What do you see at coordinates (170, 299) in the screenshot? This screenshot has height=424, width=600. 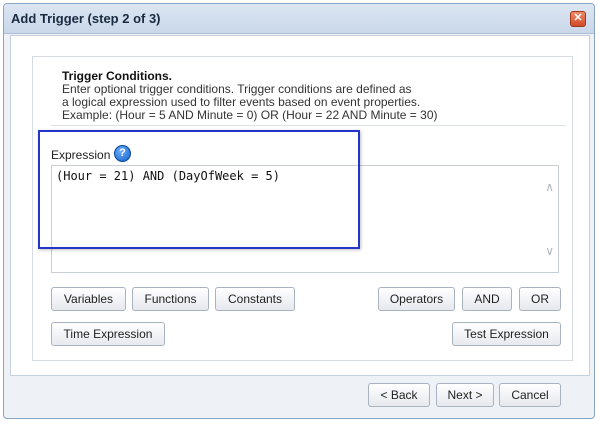 I see `functions-button: Functions` at bounding box center [170, 299].